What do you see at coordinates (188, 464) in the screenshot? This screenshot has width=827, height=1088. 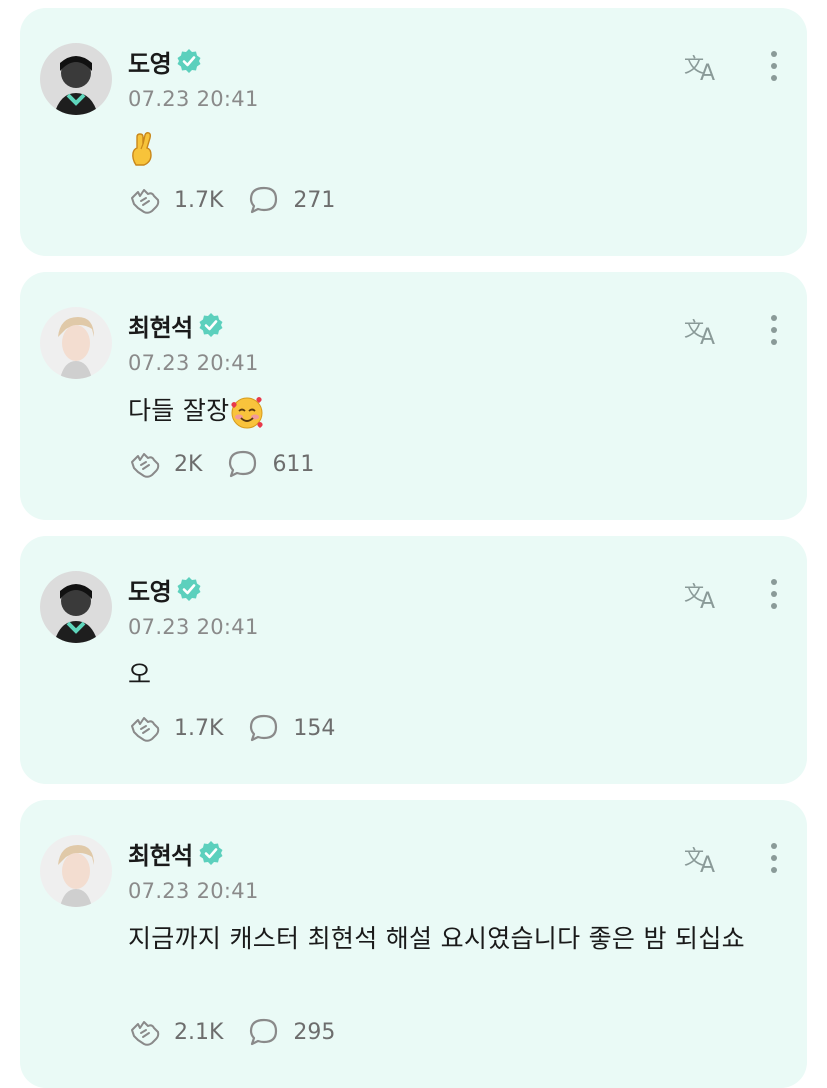 I see `like-count: 2K` at bounding box center [188, 464].